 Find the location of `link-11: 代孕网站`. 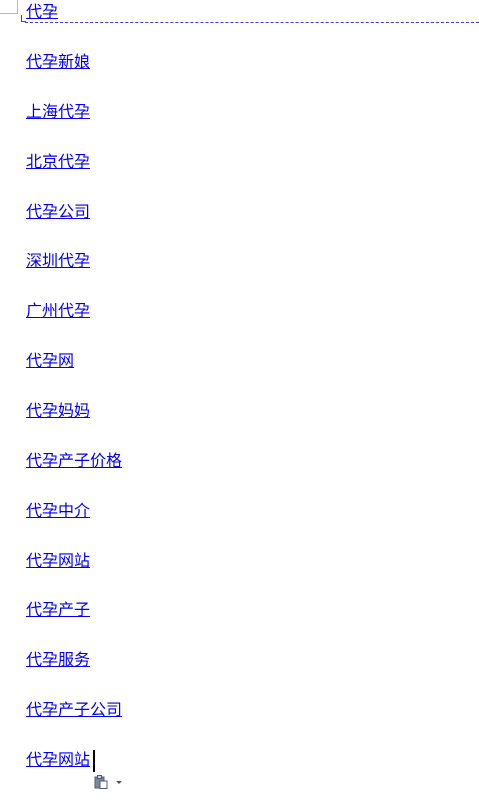

link-11: 代孕网站 is located at coordinates (58, 560).